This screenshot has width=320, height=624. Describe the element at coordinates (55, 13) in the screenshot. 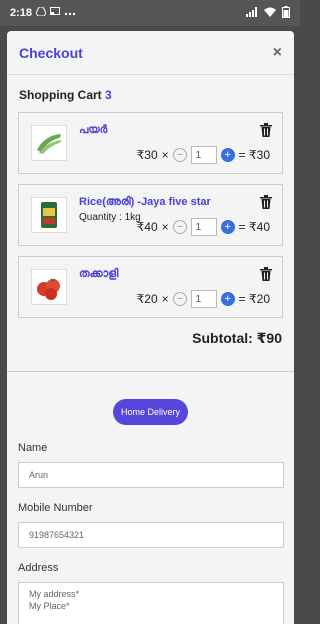

I see `cast-icon` at that location.